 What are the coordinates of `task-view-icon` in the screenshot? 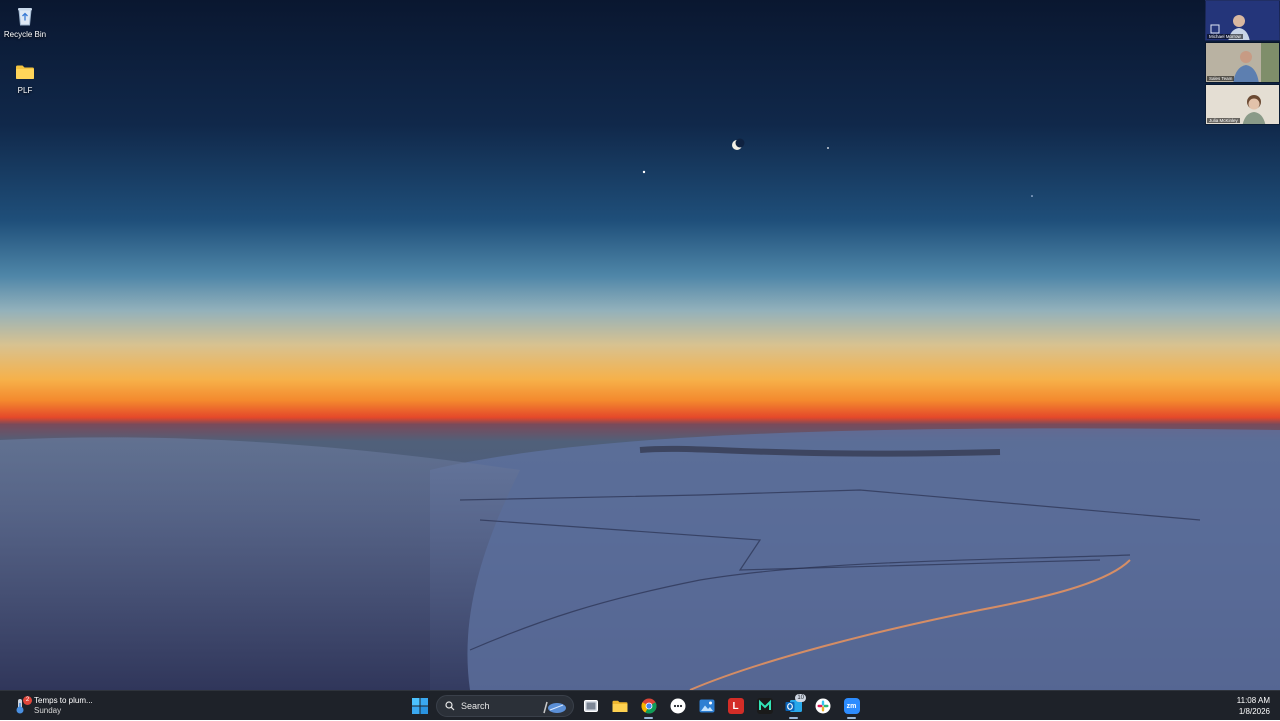 It's located at (590, 706).